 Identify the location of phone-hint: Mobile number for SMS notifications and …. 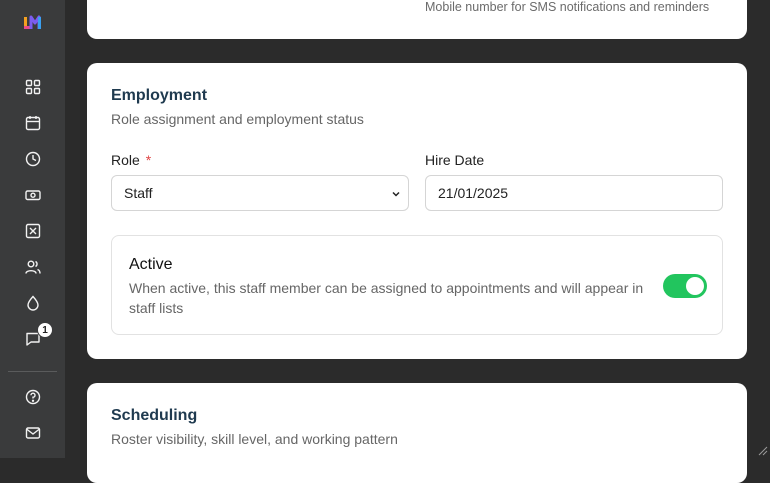
(567, 7).